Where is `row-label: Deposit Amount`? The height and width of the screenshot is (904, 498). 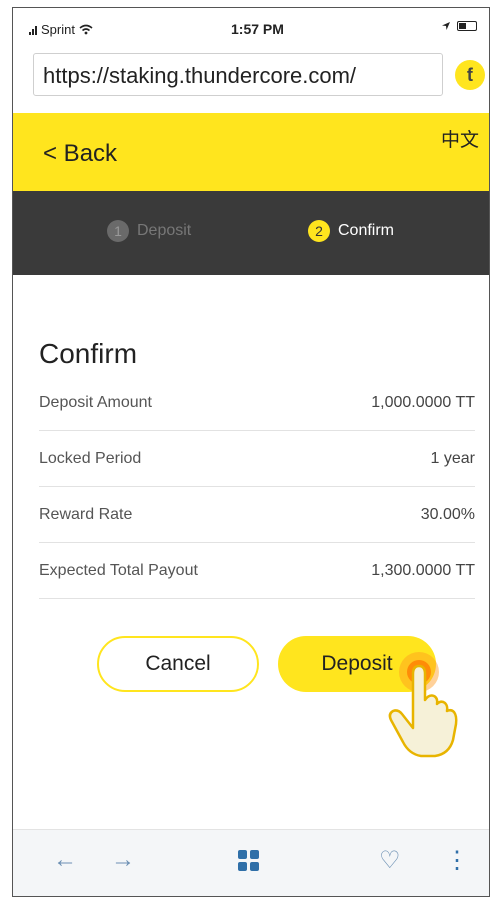 row-label: Deposit Amount is located at coordinates (95, 402).